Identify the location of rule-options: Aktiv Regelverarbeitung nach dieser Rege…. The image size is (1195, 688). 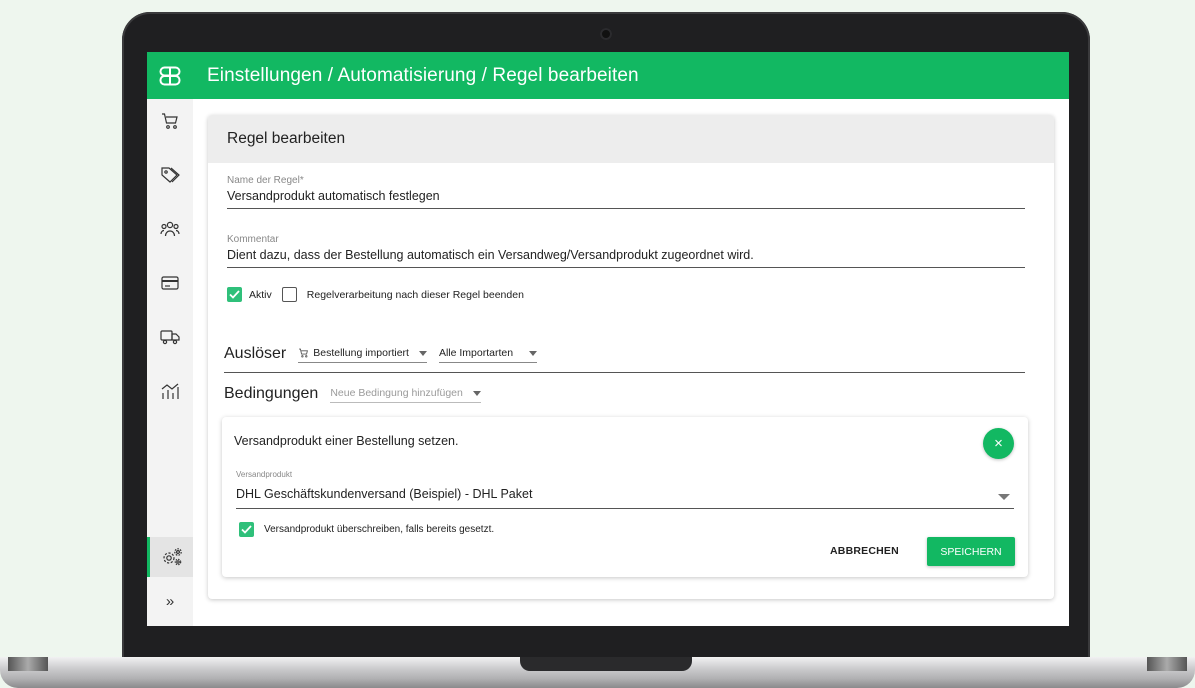
(375, 294).